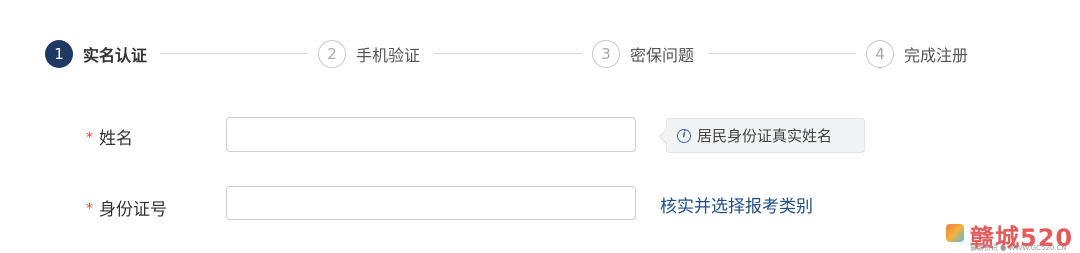  What do you see at coordinates (332, 54) in the screenshot?
I see `step-2-number: 2` at bounding box center [332, 54].